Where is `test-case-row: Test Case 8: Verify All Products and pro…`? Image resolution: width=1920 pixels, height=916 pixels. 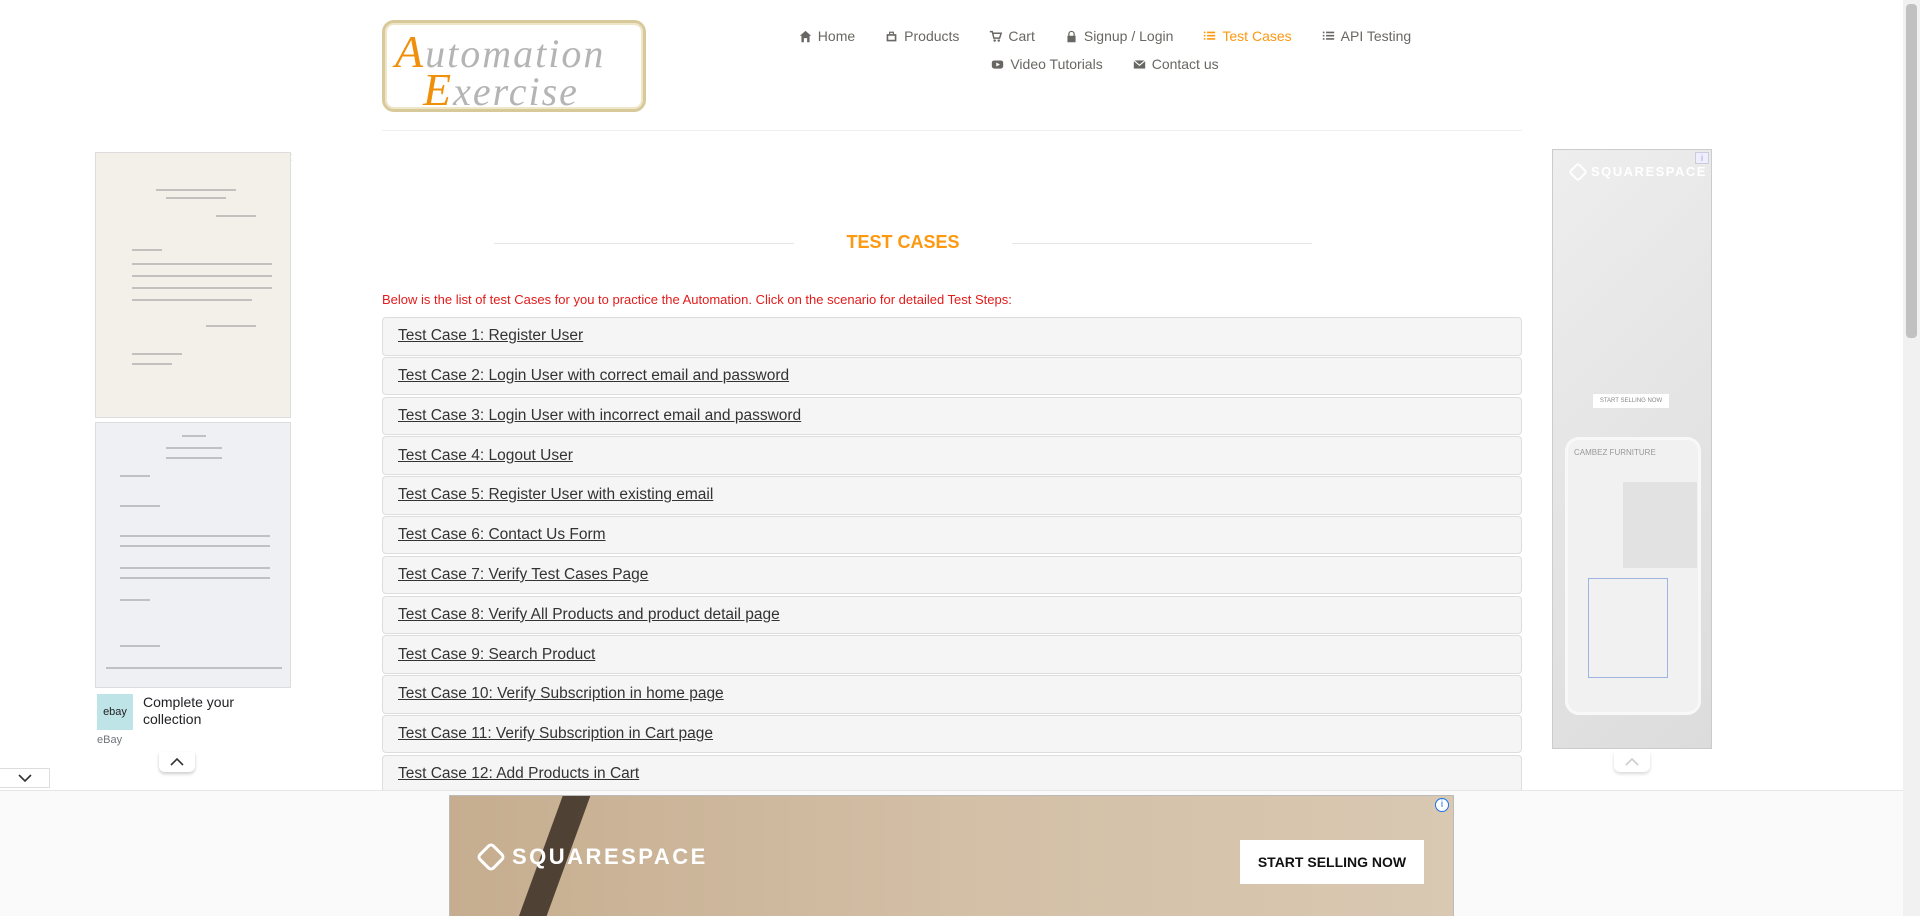
test-case-row: Test Case 8: Verify All Products and pro… is located at coordinates (952, 615).